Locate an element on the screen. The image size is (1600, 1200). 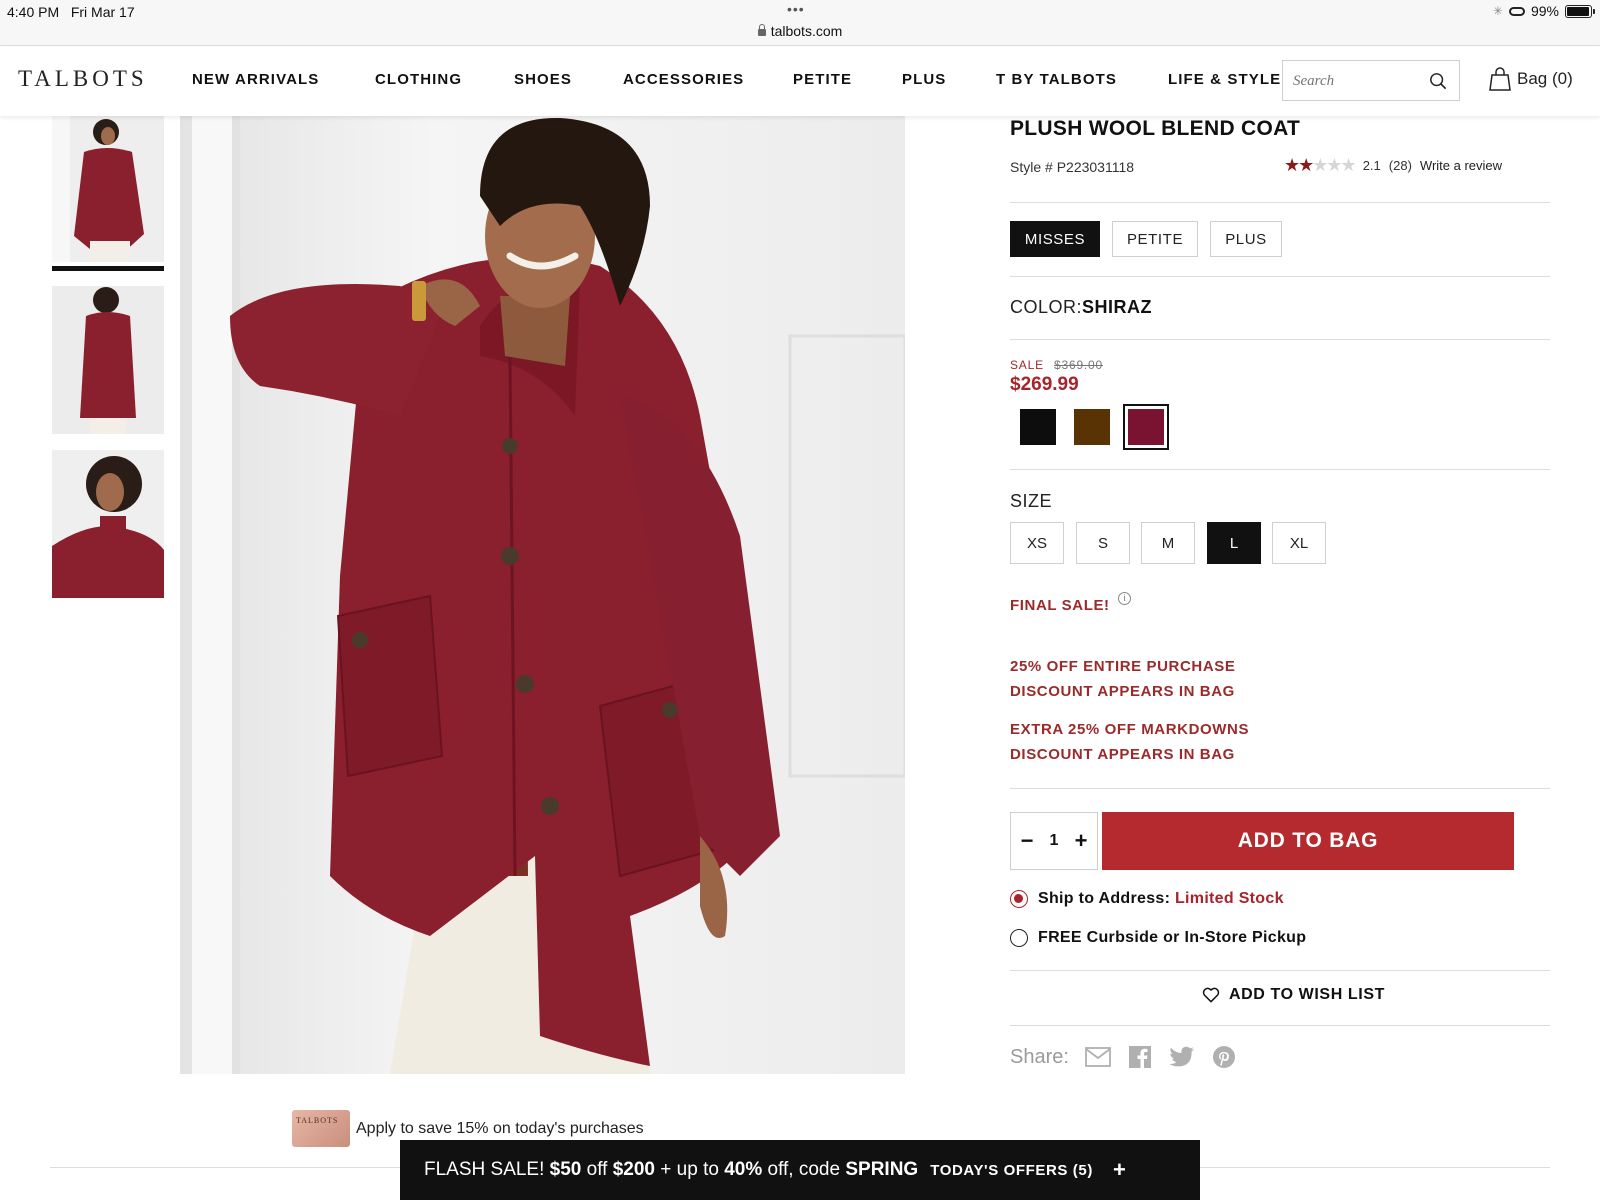
size-xl-button: XL is located at coordinates (1299, 543).